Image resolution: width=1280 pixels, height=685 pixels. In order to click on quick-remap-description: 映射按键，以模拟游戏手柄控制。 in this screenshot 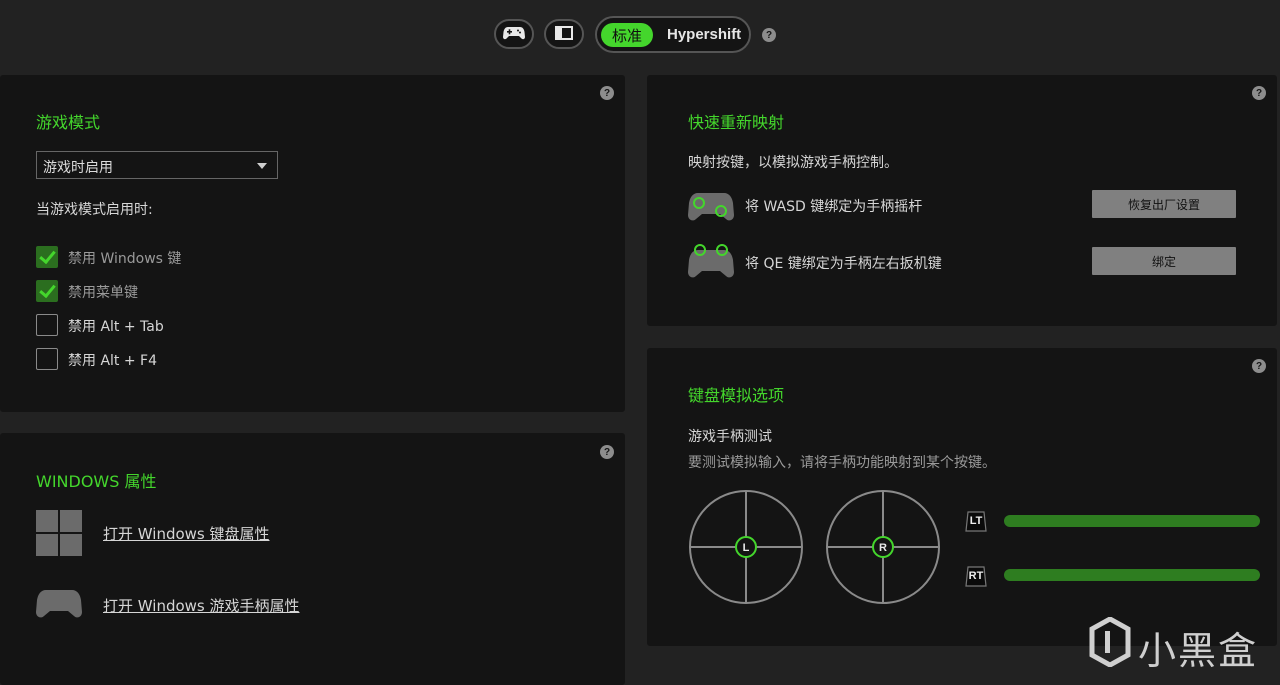, I will do `click(793, 163)`.